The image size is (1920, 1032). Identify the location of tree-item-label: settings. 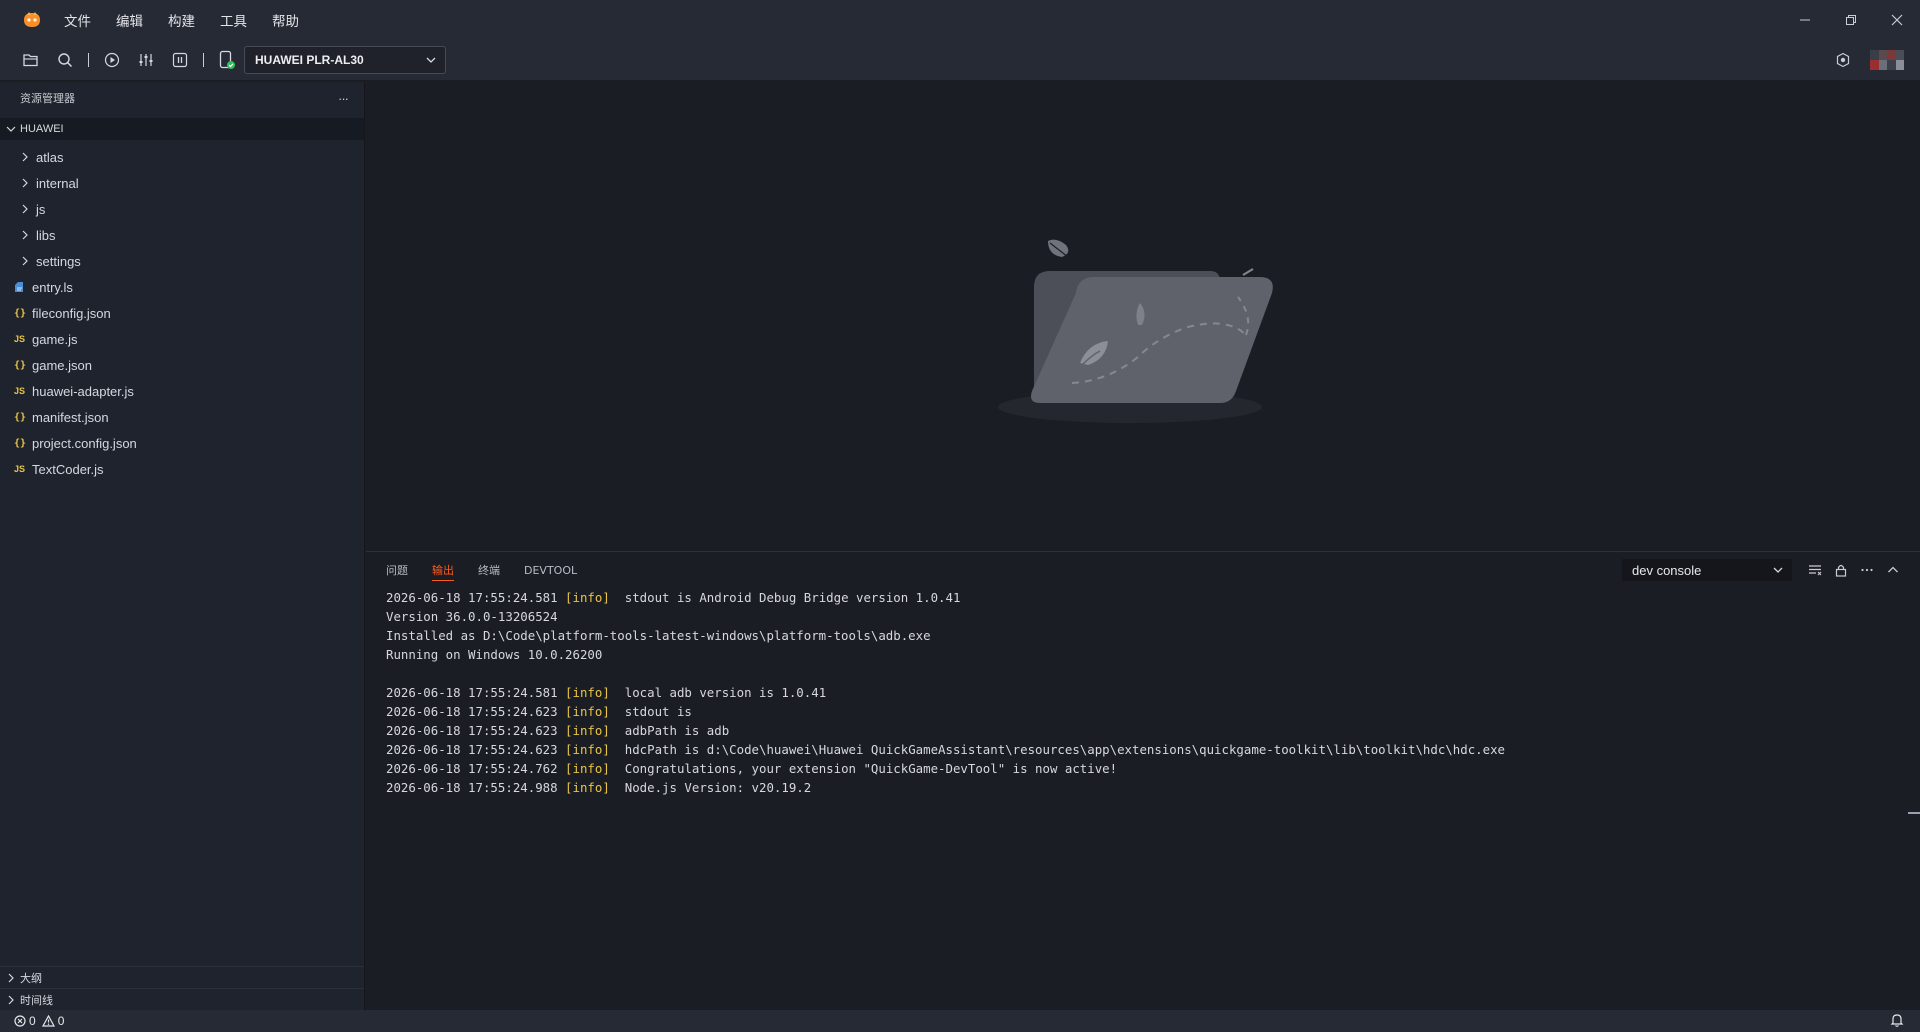
(58, 261).